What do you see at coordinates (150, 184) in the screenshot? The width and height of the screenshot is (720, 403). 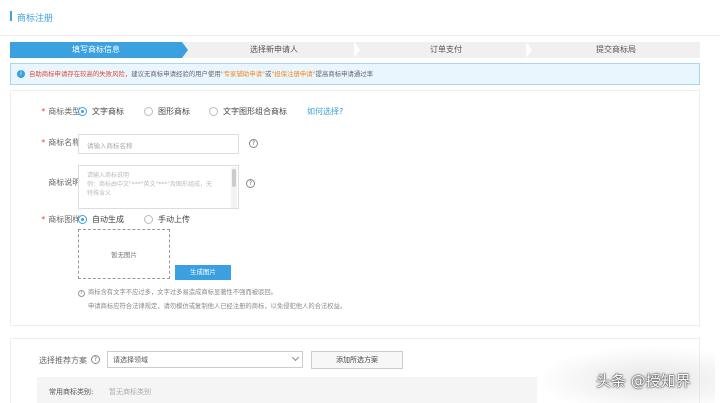 I see `desc-placeholder-line: 例：商标由中文"***"英文"***"及图形组成，无` at bounding box center [150, 184].